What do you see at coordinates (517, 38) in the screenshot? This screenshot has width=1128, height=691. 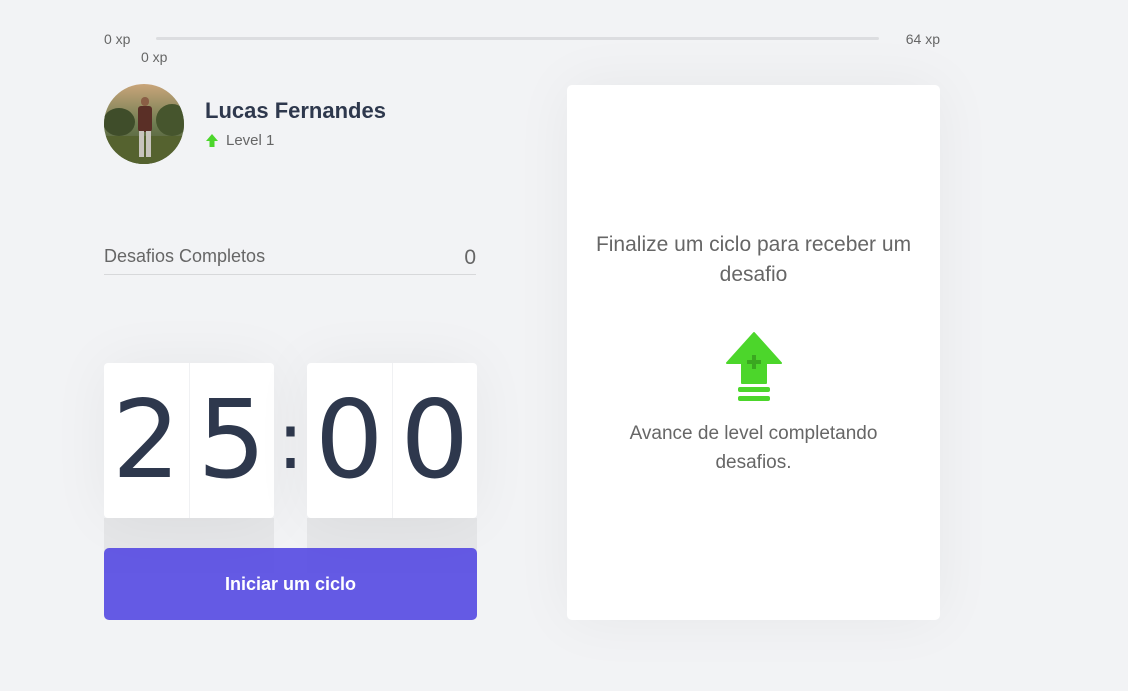 I see `xp-track` at bounding box center [517, 38].